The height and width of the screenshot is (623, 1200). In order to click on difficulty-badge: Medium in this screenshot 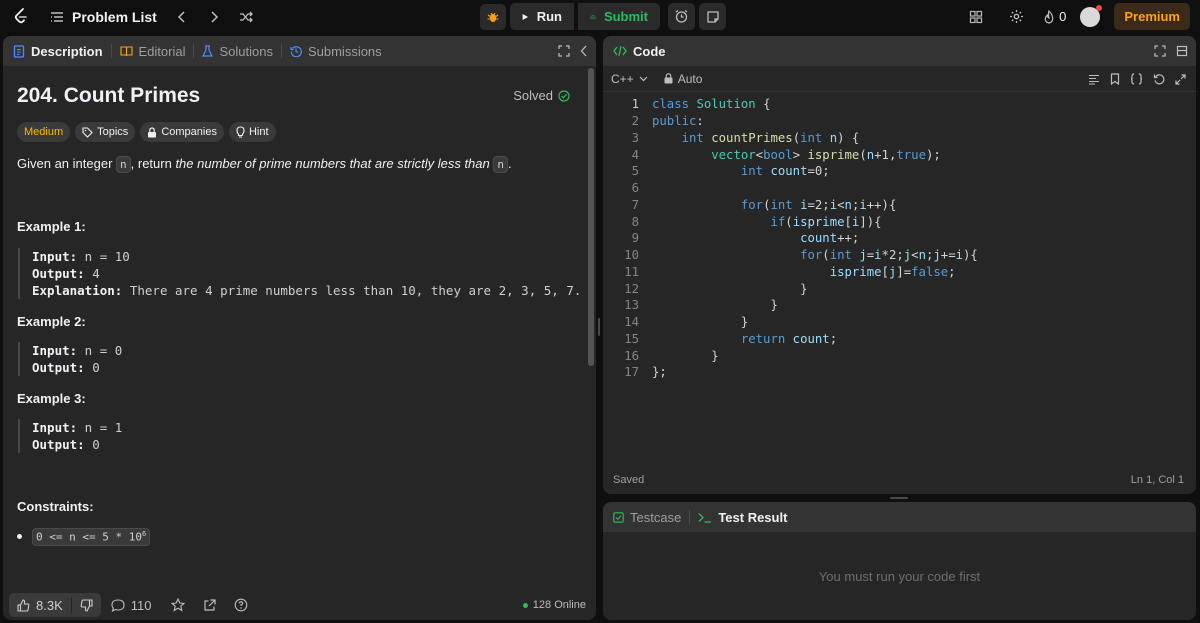, I will do `click(44, 132)`.